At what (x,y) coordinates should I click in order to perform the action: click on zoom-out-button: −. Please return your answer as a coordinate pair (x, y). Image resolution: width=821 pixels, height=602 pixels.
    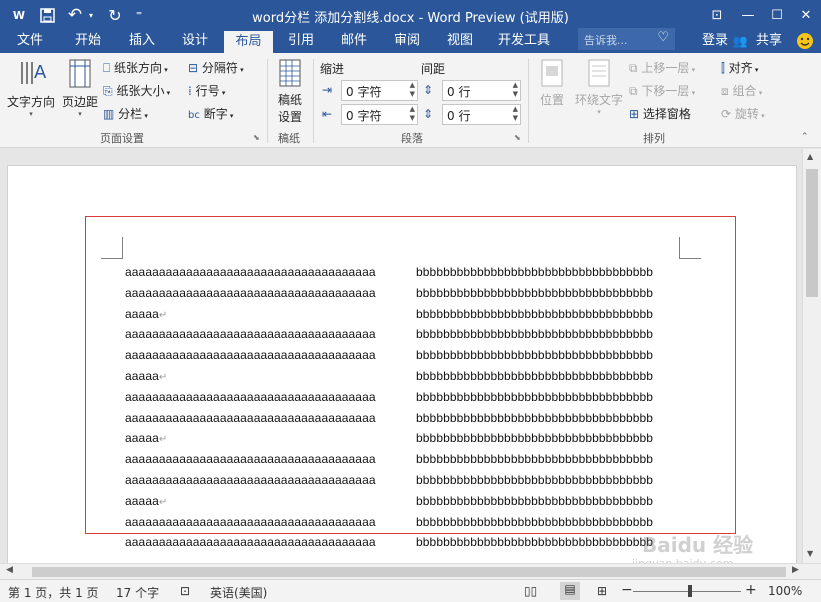
    Looking at the image, I should click on (627, 590).